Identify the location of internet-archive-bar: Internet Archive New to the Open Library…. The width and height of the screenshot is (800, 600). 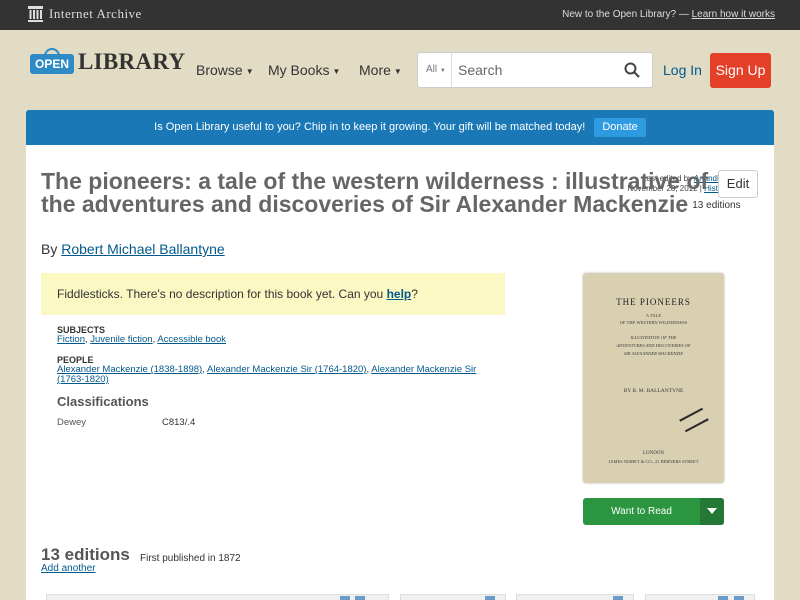
(400, 15).